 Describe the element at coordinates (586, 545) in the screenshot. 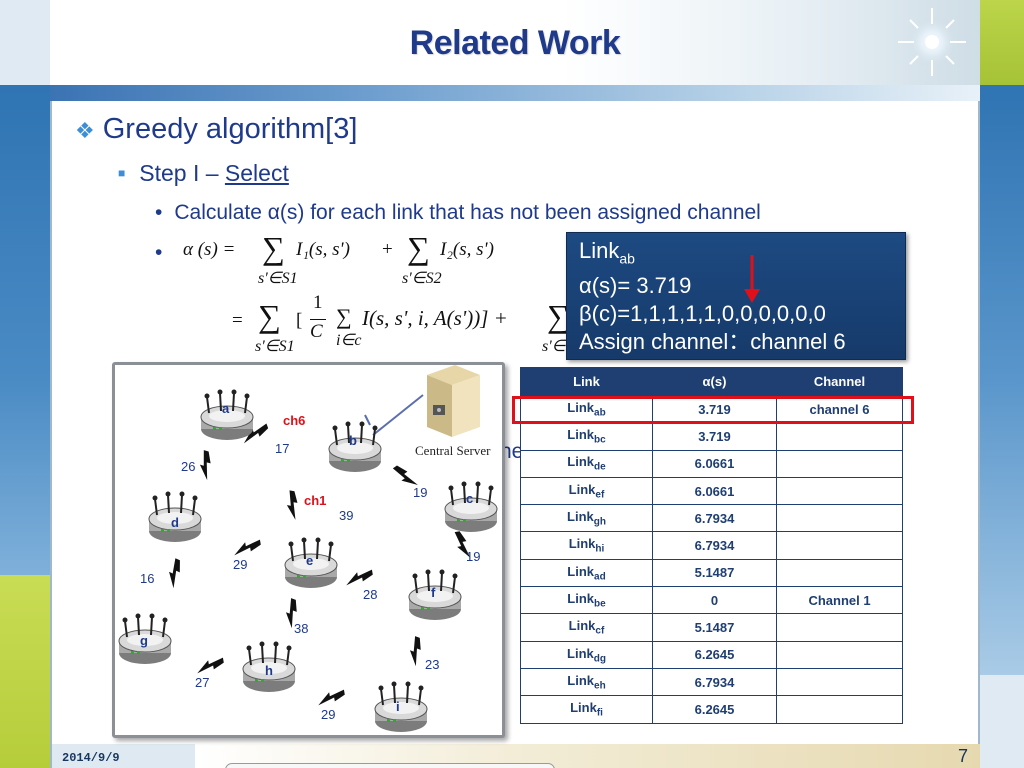

I see `cell-link: Linkhi` at that location.